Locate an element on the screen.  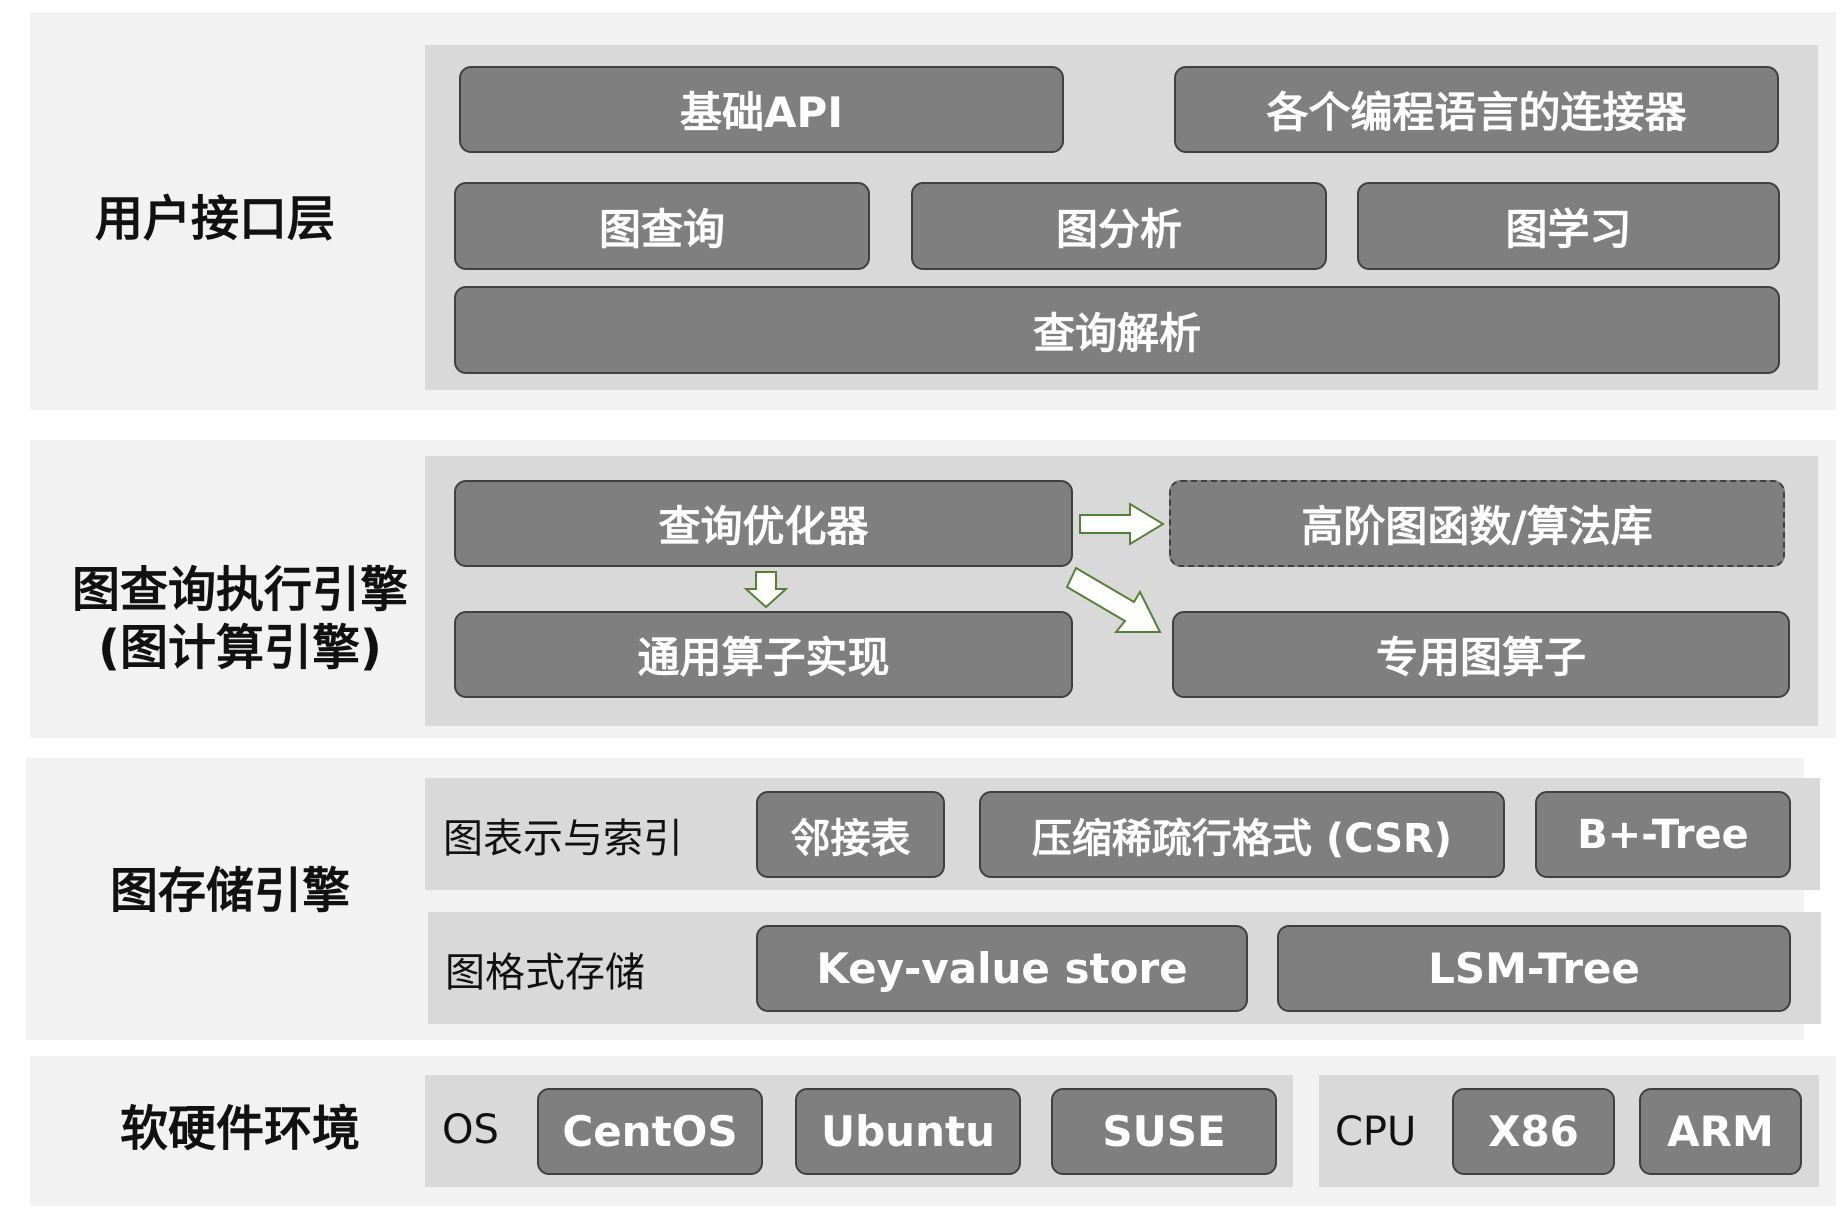
storage-engine-layer-title: 图存储引擎 is located at coordinates (229, 891).